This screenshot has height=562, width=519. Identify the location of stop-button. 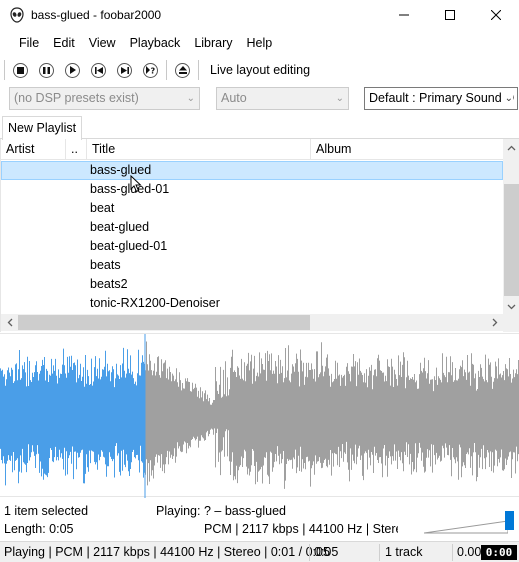
(20, 70).